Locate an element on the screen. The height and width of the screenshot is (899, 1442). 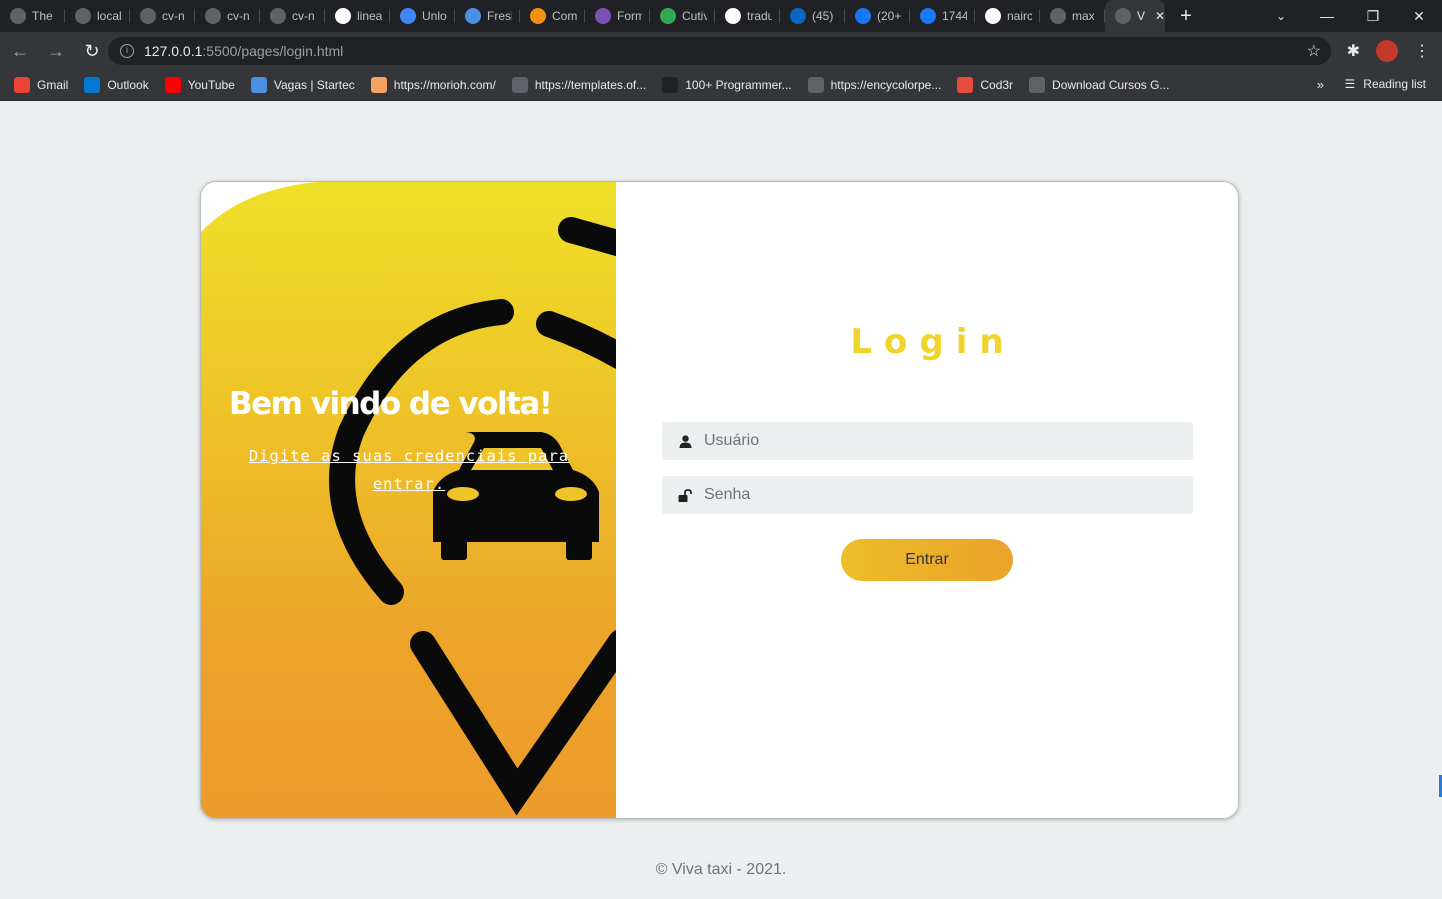
browser-tab: (20+ is located at coordinates (877, 16).